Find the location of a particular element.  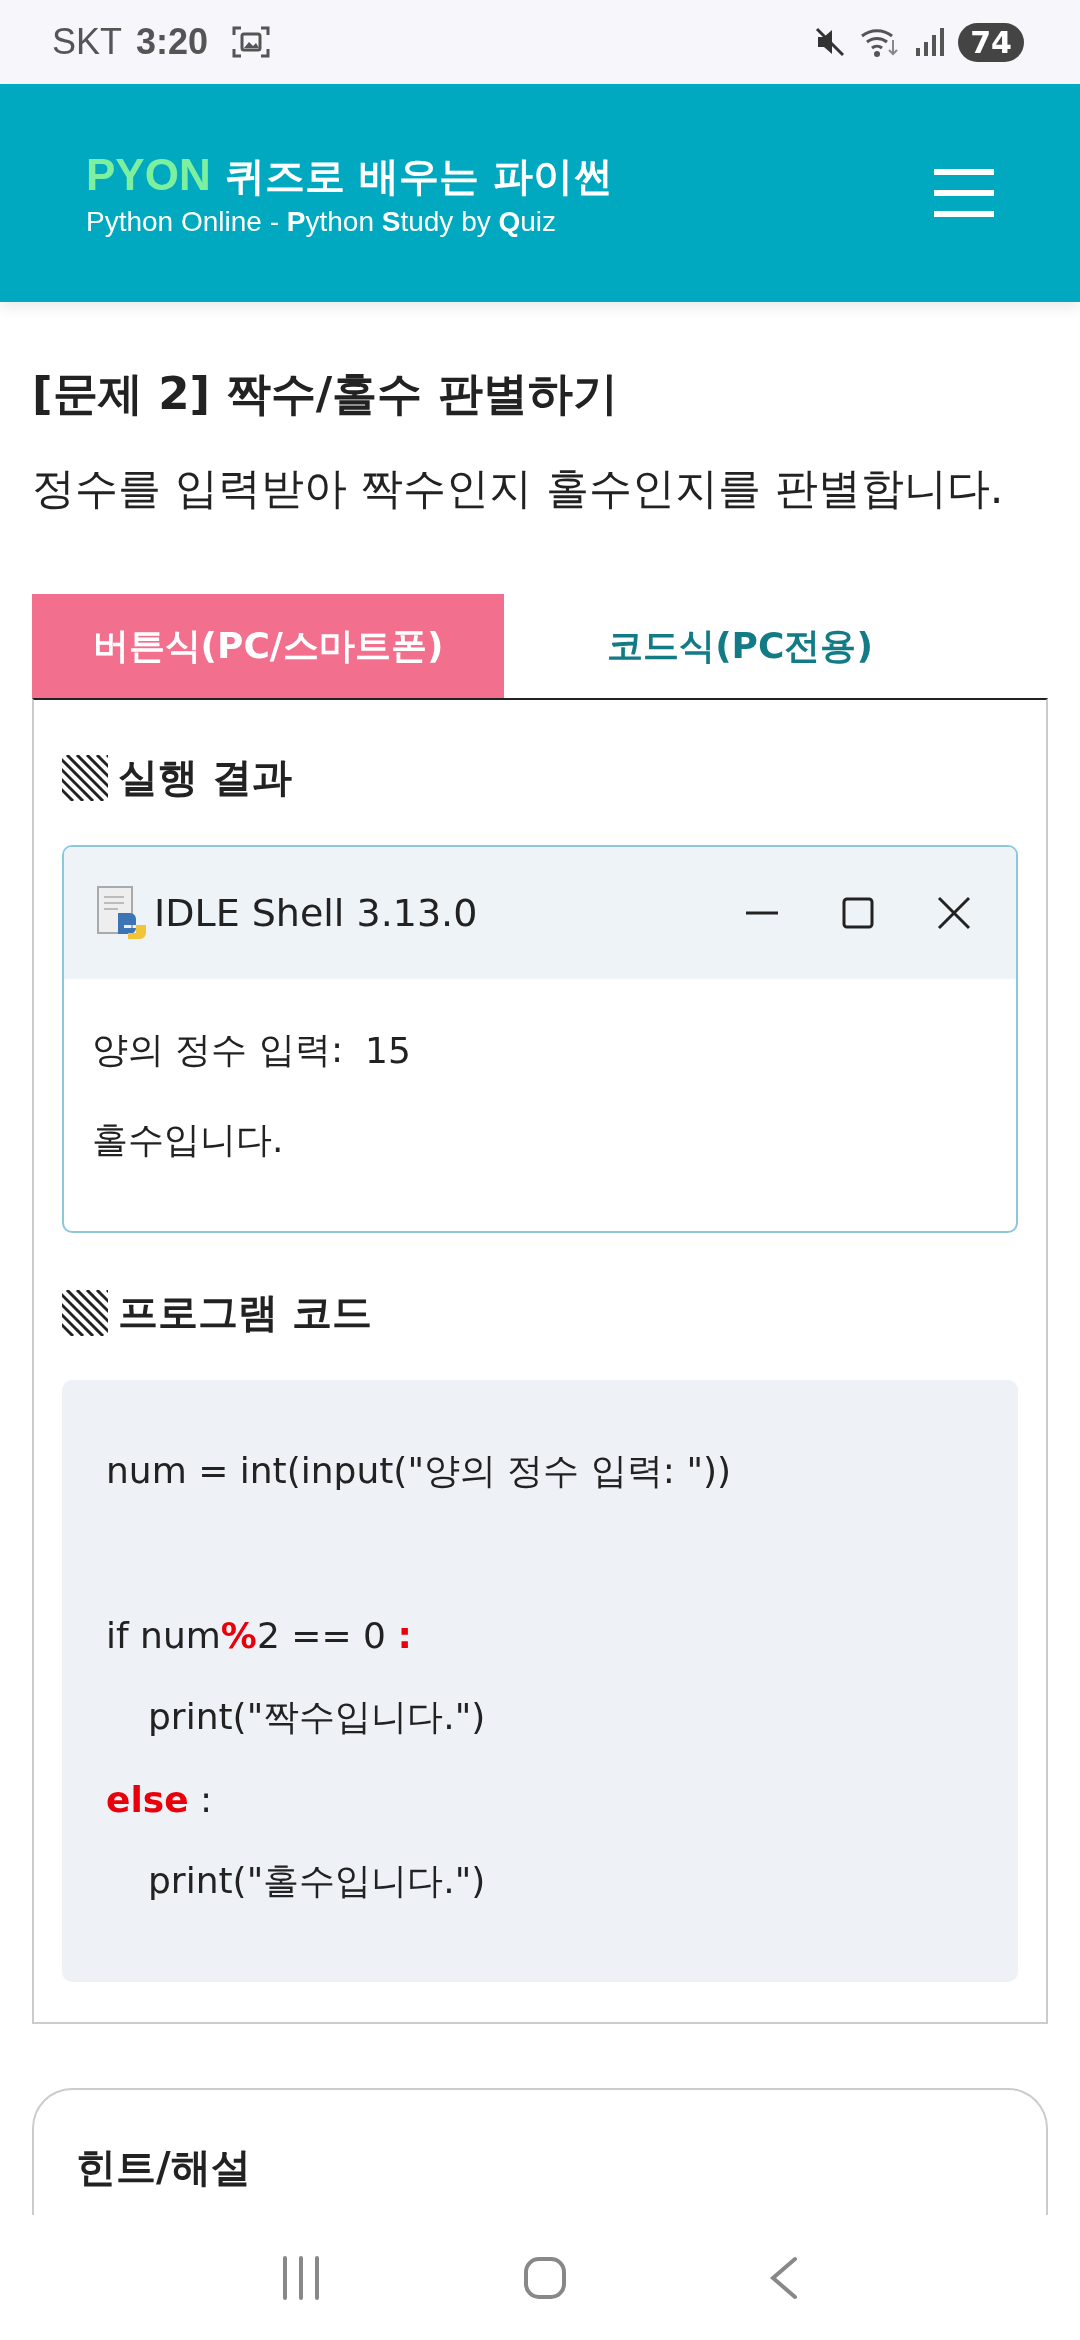

code-line: if num%2 == 0 : is located at coordinates (259, 1635).